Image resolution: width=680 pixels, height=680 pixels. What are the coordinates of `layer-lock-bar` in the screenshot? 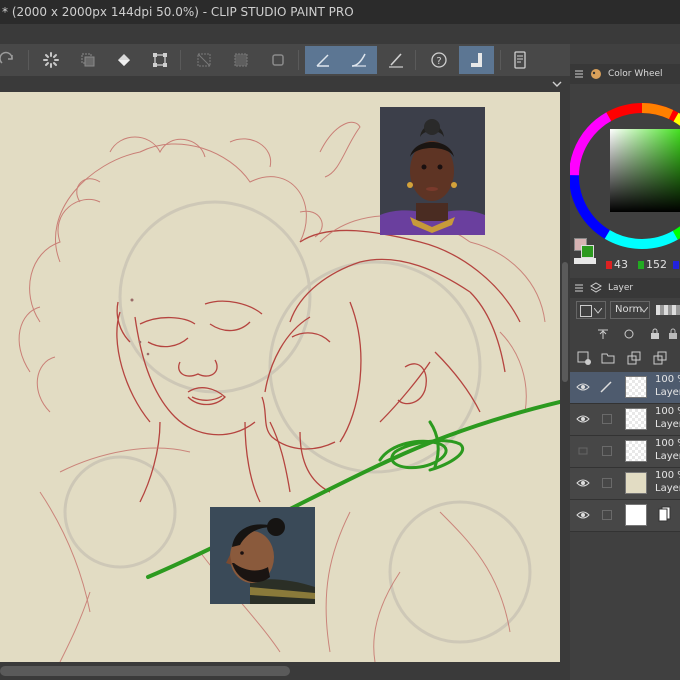 It's located at (625, 334).